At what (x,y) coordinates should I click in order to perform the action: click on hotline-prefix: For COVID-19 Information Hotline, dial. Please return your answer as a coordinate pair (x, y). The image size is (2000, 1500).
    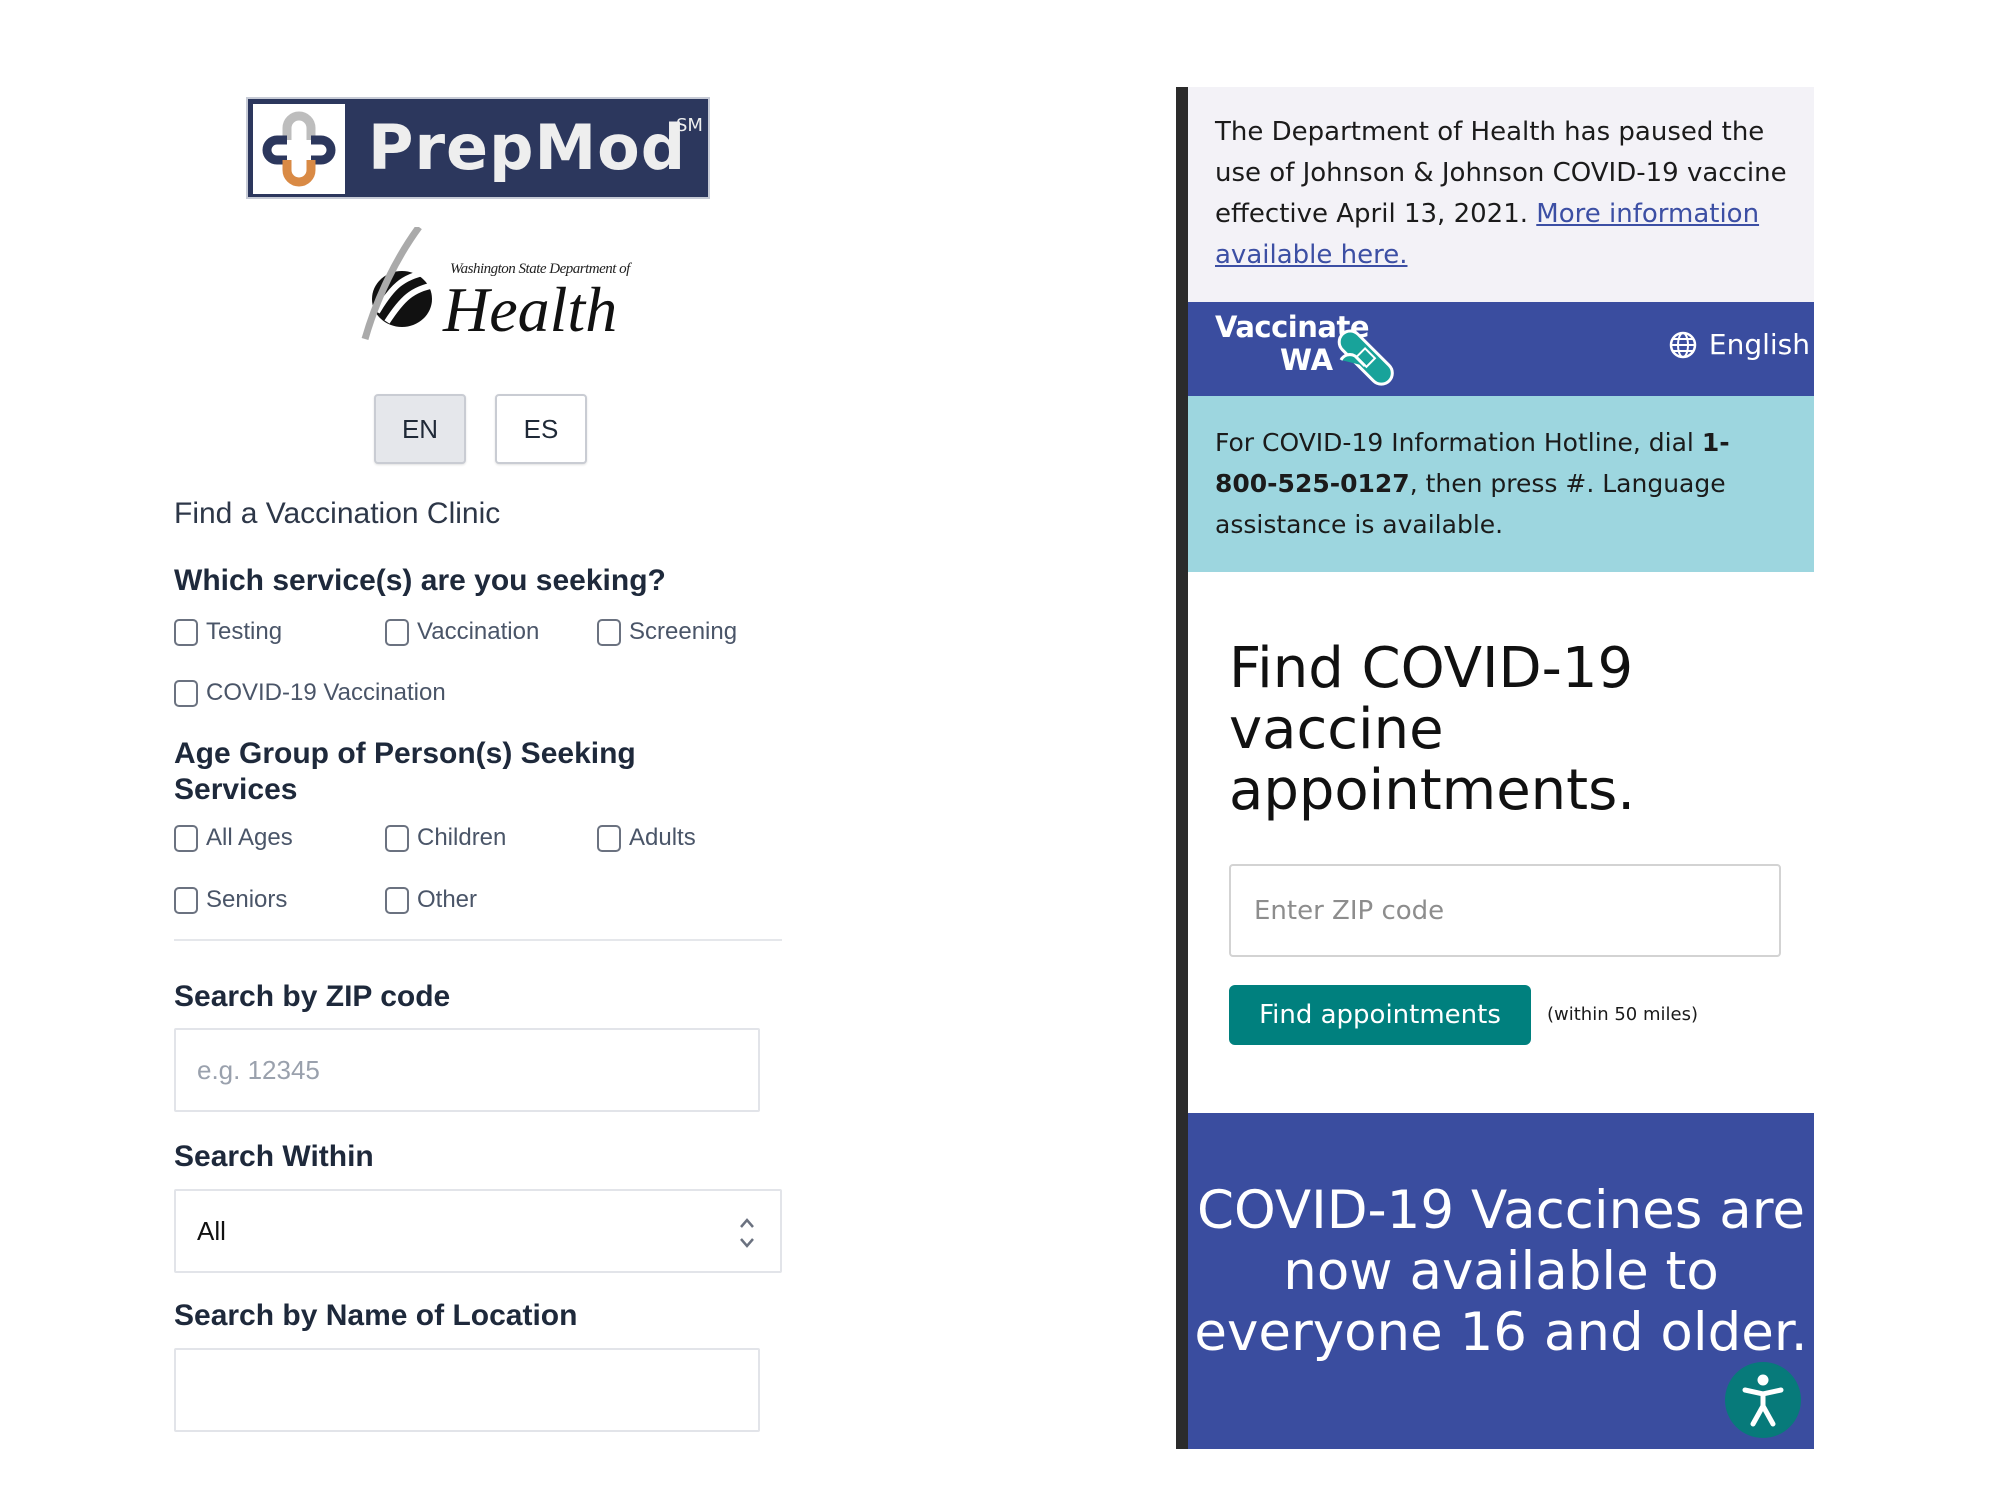
    Looking at the image, I should click on (1458, 442).